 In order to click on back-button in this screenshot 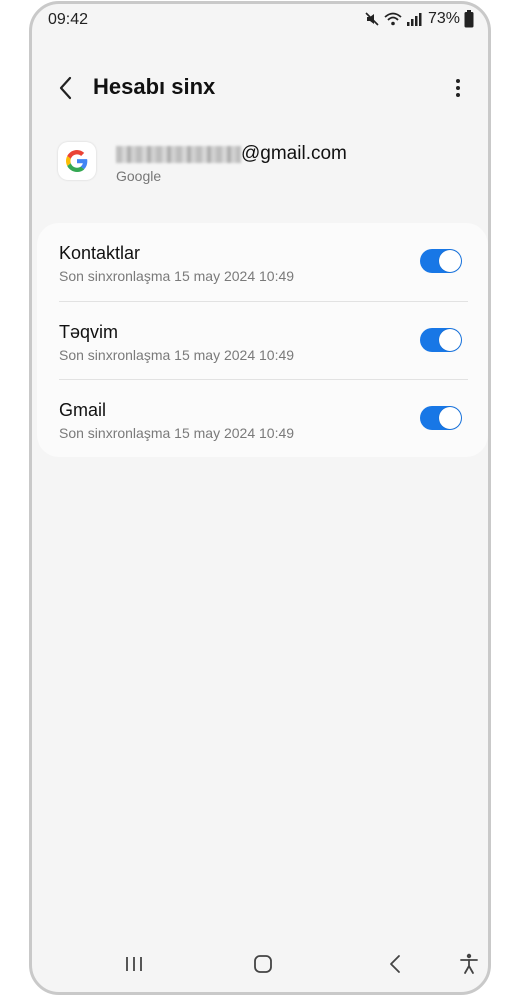, I will do `click(66, 88)`.